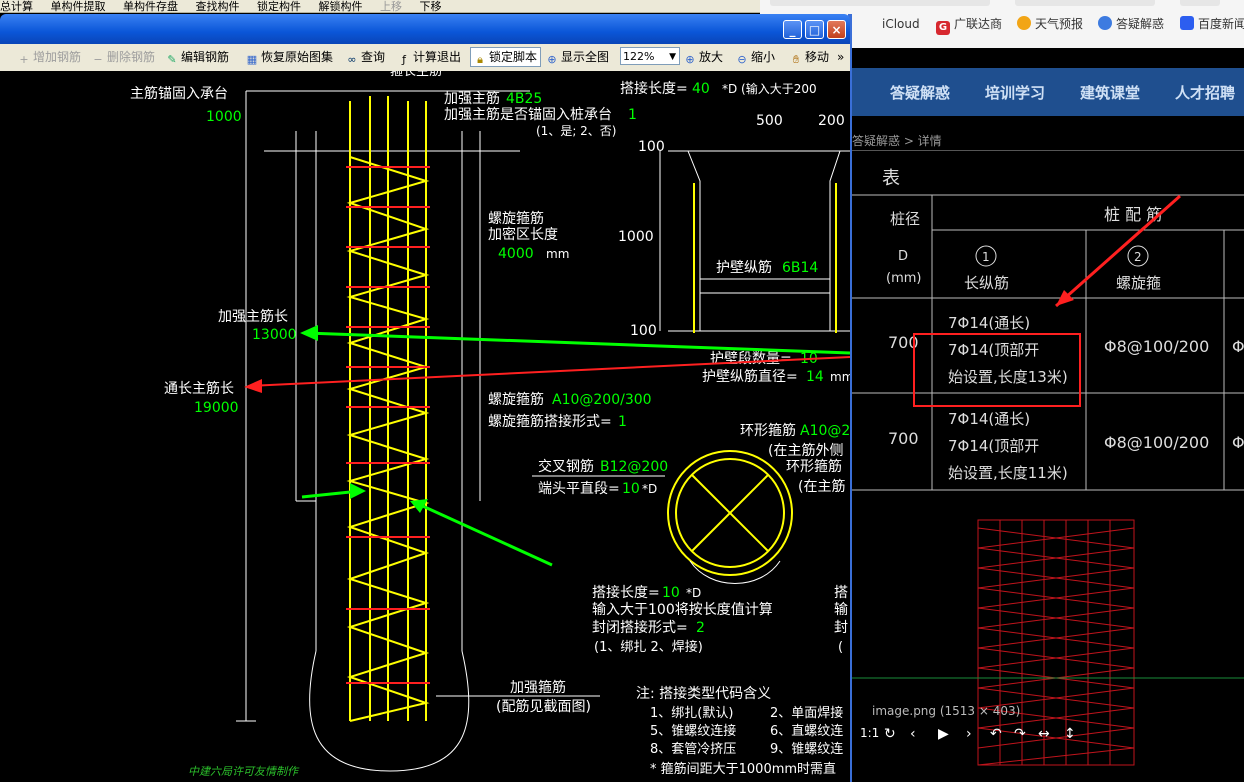 This screenshot has width=1244, height=782. I want to click on zoom-out-button: ⊖ 缩小, so click(755, 57).